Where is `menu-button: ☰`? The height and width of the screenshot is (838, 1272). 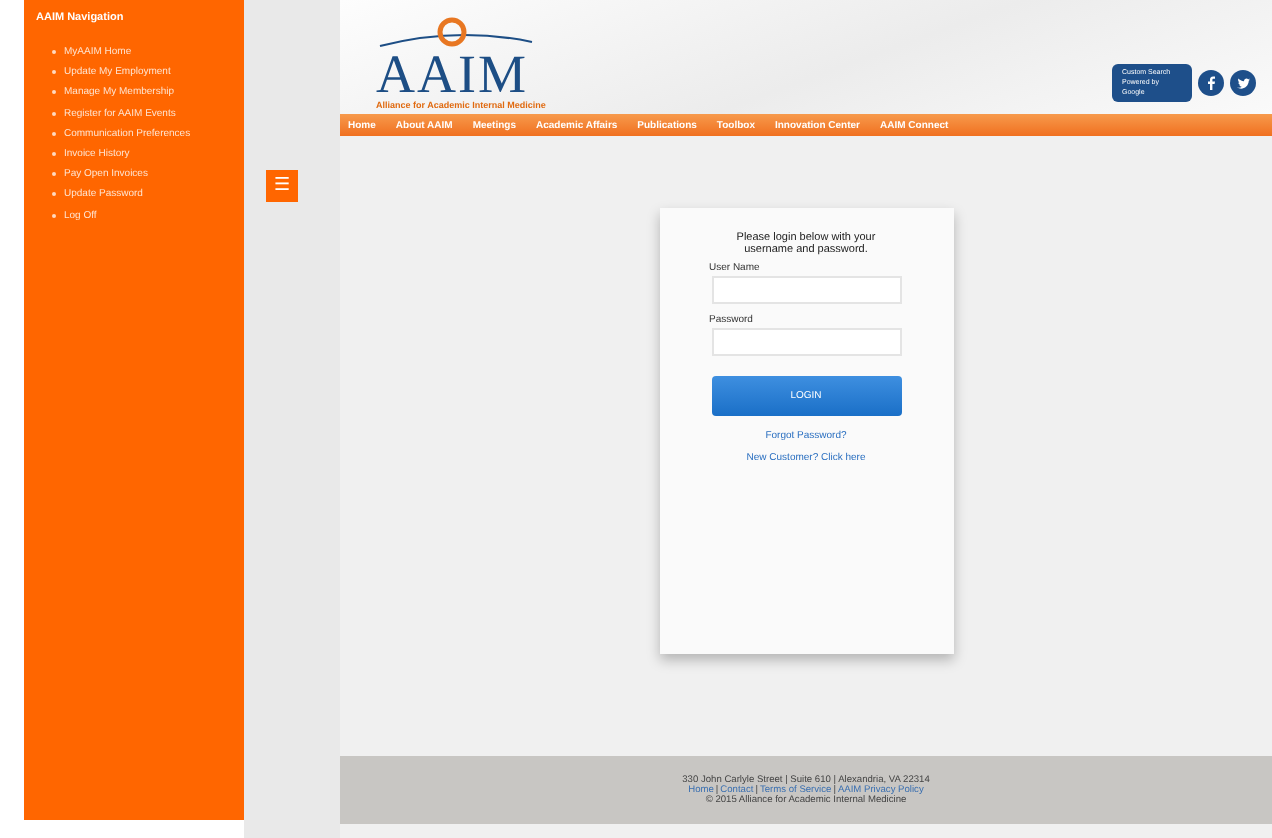
menu-button: ☰ is located at coordinates (282, 186).